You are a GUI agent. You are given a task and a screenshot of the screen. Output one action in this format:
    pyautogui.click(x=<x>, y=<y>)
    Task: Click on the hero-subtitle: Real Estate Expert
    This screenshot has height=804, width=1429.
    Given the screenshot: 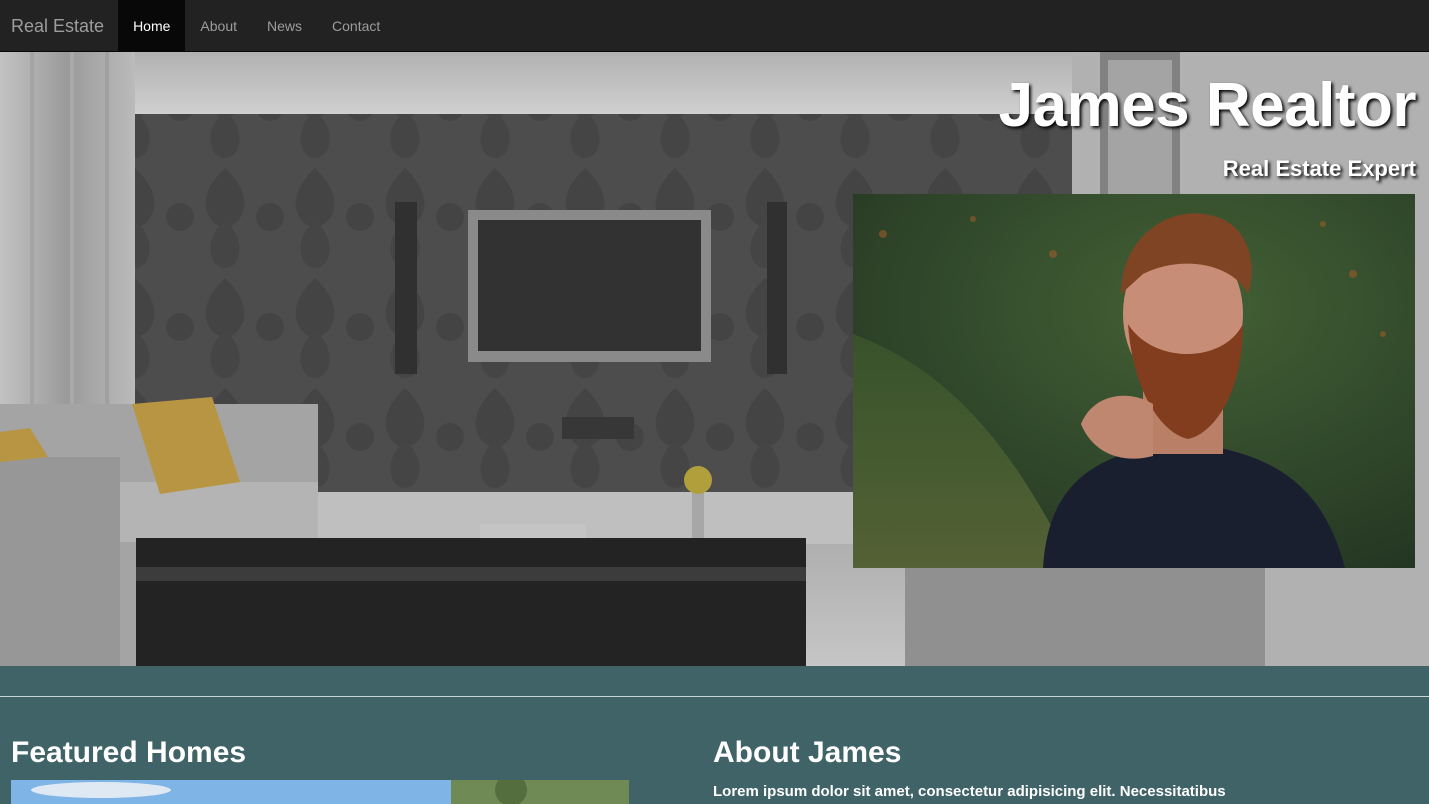 What is the action you would take?
    pyautogui.click(x=1319, y=168)
    